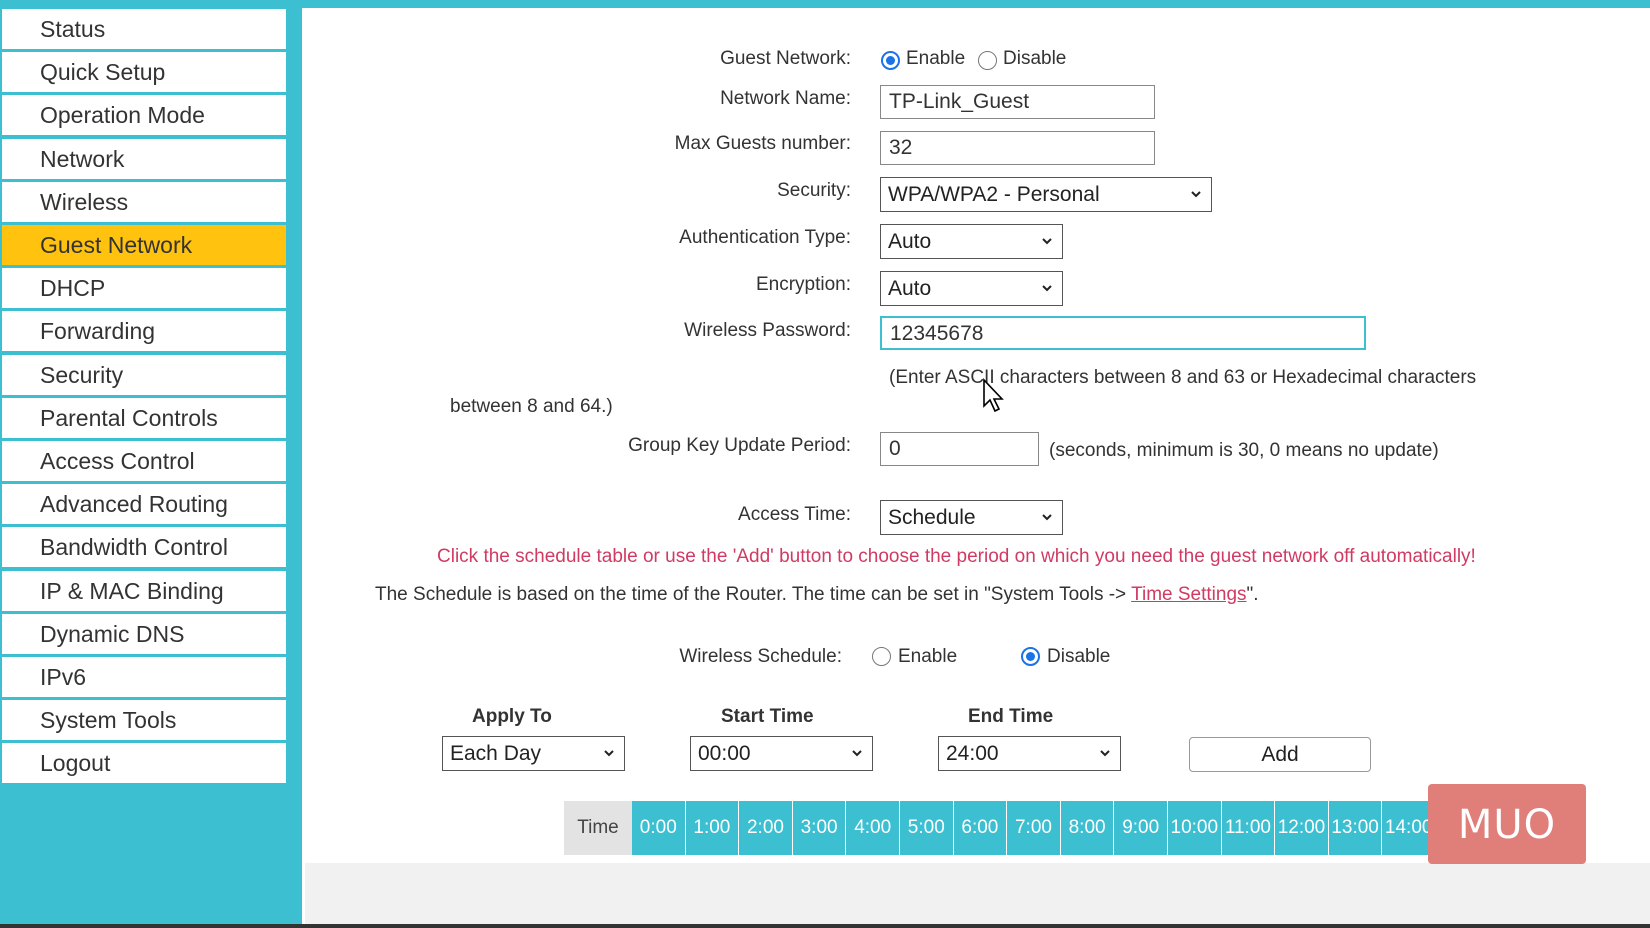 Image resolution: width=1650 pixels, height=928 pixels. What do you see at coordinates (1302, 828) in the screenshot?
I see `schedule-hour-cell: 12:00` at bounding box center [1302, 828].